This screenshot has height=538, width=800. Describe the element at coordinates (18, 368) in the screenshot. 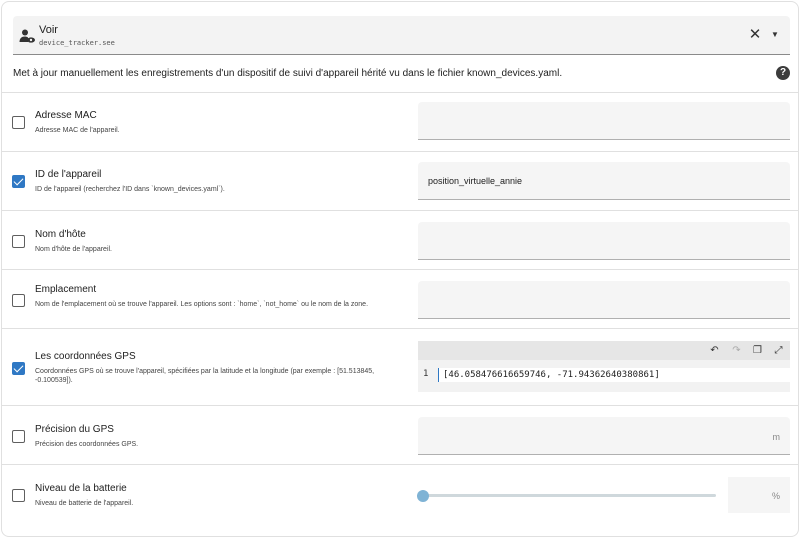

I see `gps-checkbox` at that location.